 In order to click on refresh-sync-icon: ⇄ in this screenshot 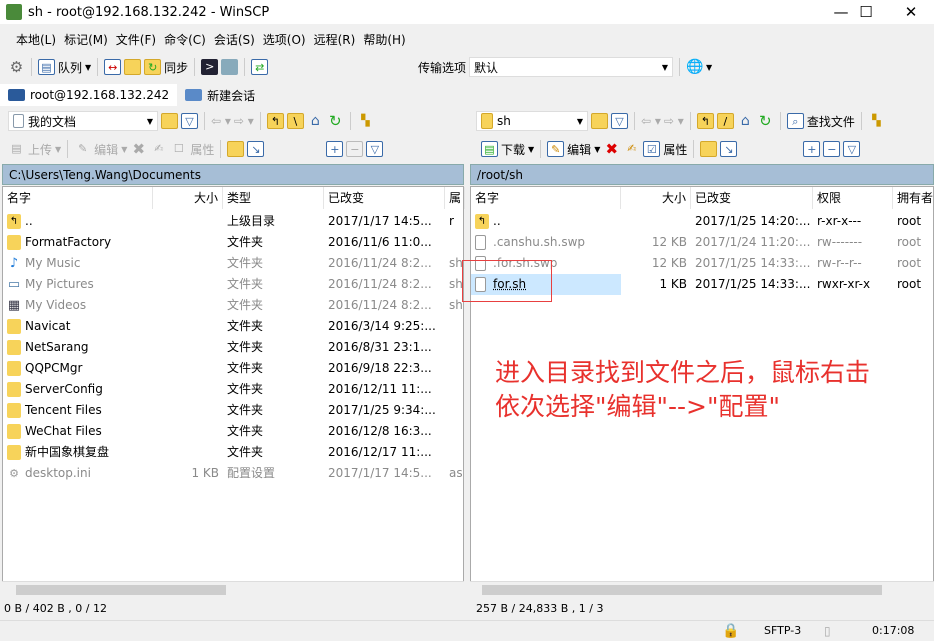, I will do `click(260, 67)`.